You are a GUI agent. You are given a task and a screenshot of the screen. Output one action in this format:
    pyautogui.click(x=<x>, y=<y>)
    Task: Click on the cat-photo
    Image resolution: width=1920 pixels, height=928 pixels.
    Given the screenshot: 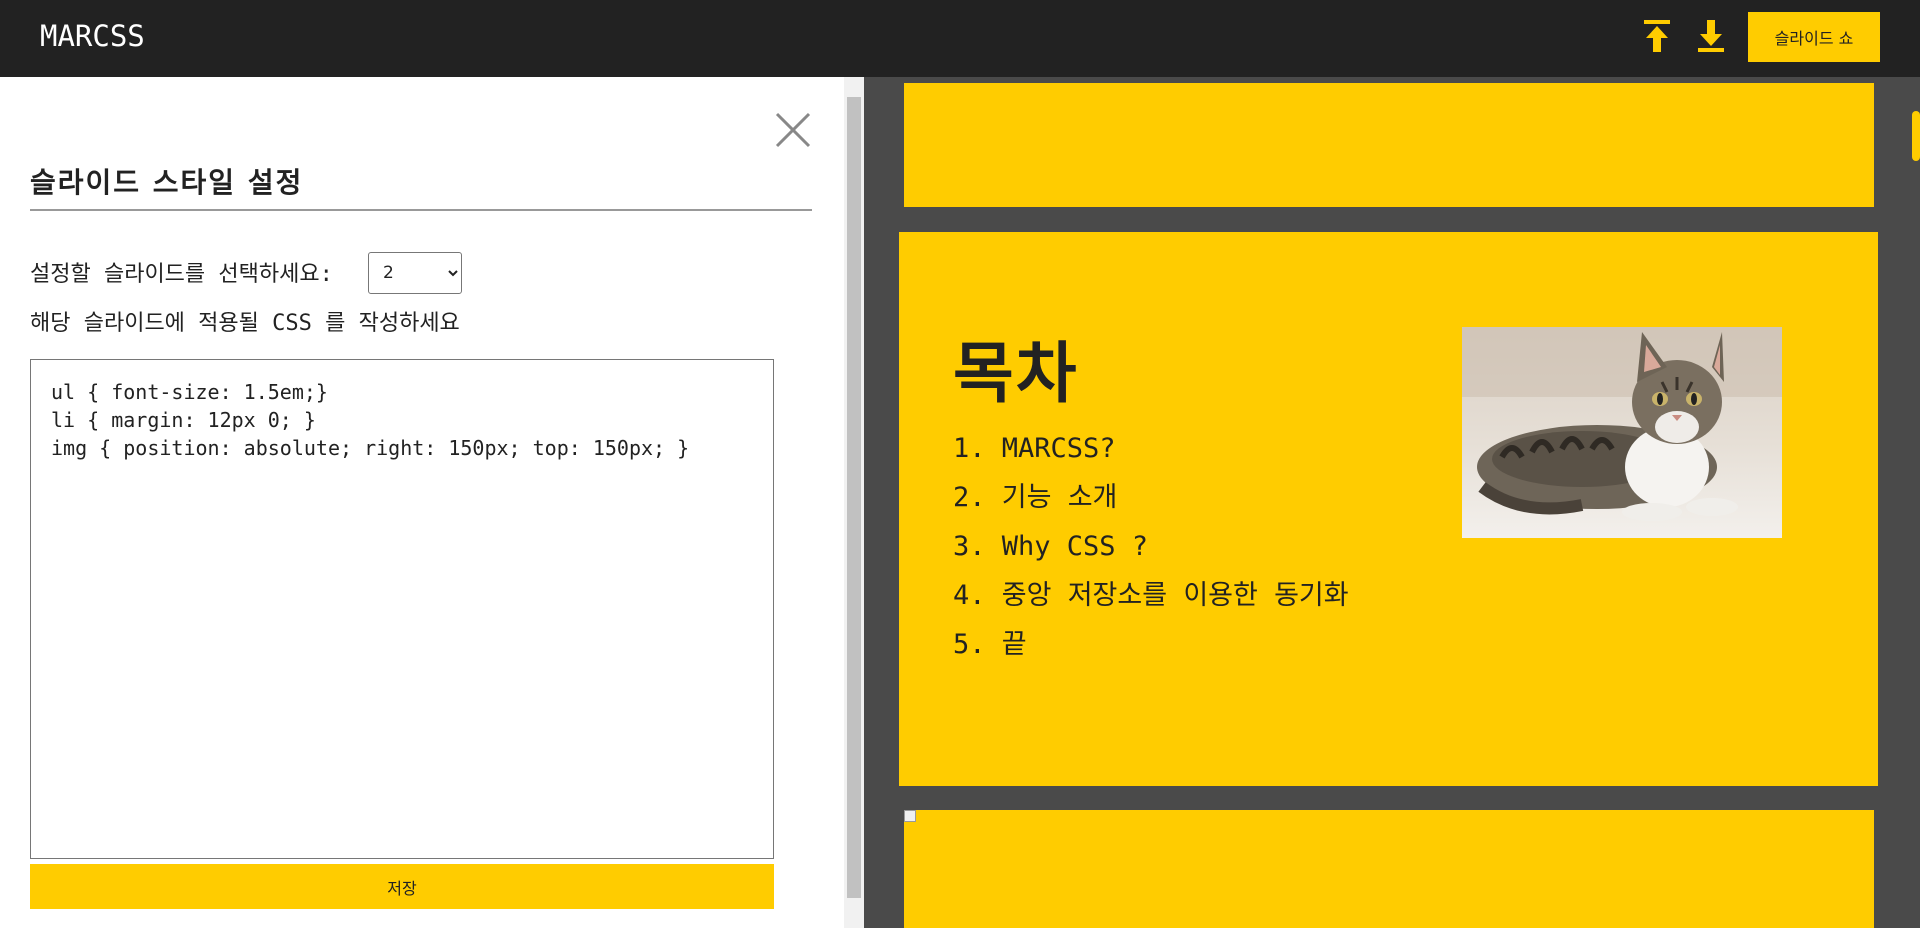 What is the action you would take?
    pyautogui.click(x=1622, y=432)
    